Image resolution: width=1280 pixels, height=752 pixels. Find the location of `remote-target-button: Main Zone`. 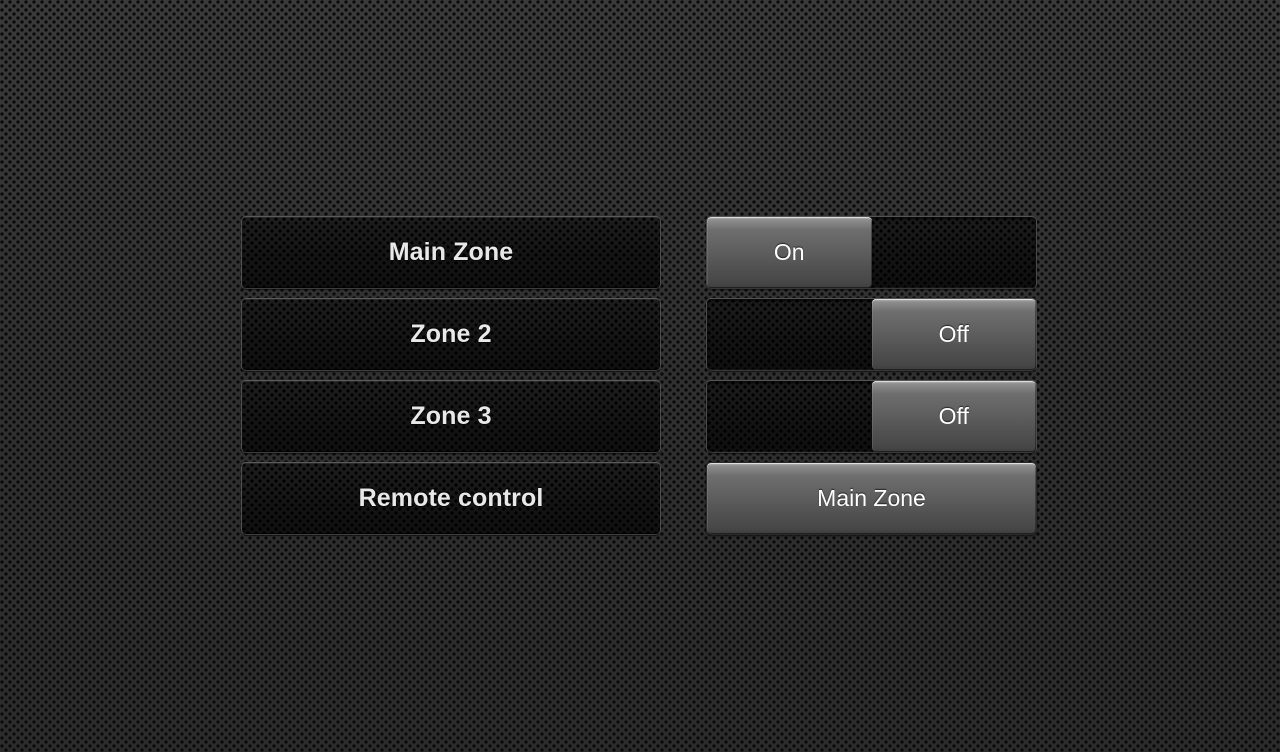

remote-target-button: Main Zone is located at coordinates (871, 498).